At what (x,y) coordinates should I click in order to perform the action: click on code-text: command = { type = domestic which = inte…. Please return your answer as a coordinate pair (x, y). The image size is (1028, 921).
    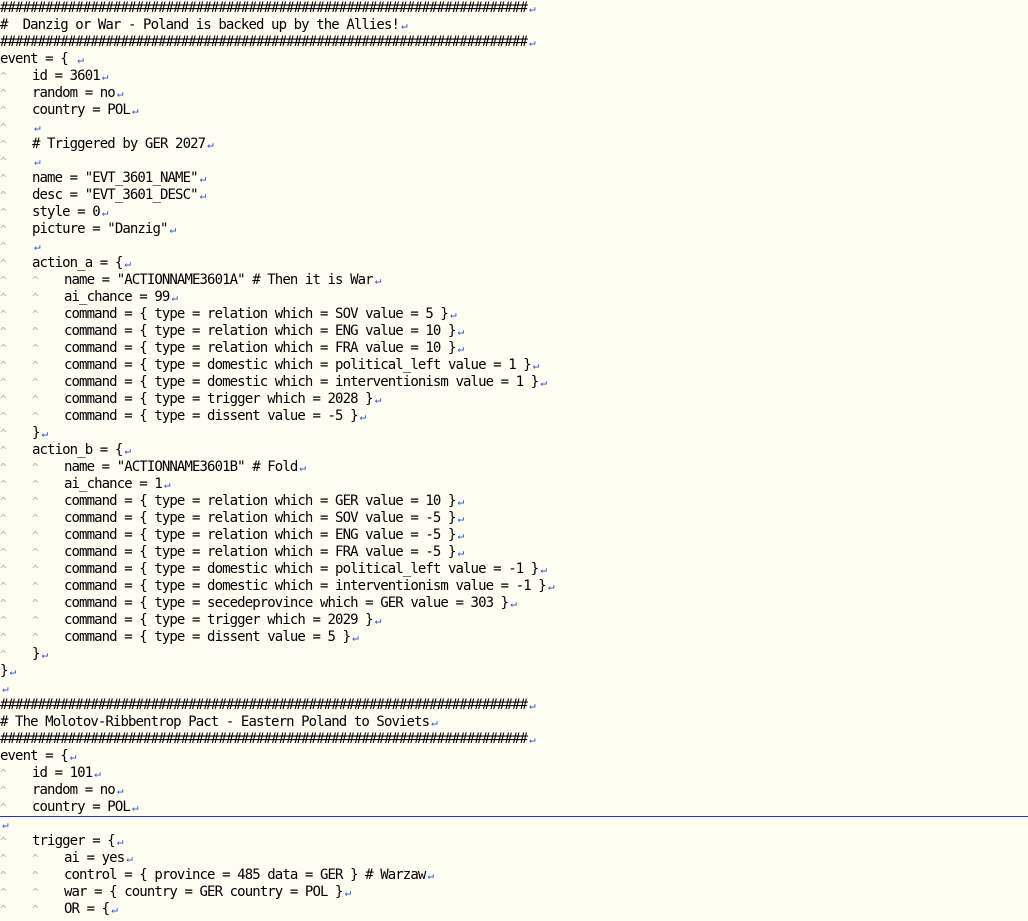
    Looking at the image, I should click on (301, 382).